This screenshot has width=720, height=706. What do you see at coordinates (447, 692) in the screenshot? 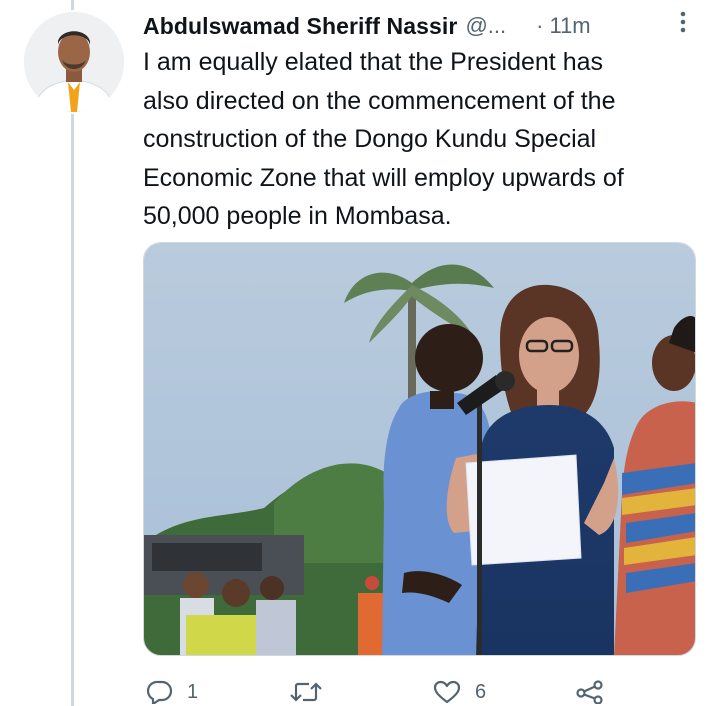
I see `heart-icon` at bounding box center [447, 692].